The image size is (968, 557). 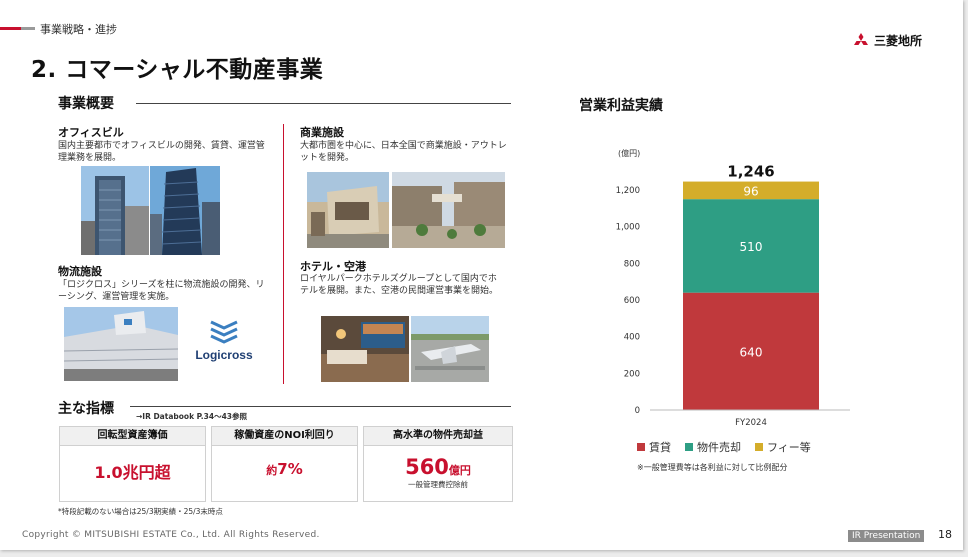 I want to click on indicator-2-value: 7%, so click(x=290, y=469).